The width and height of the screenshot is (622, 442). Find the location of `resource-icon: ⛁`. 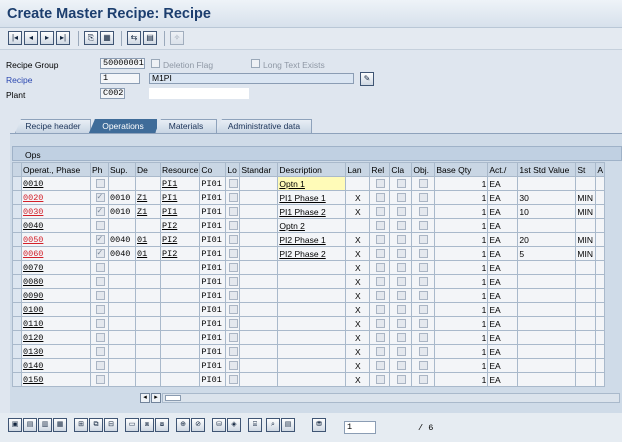

resource-icon: ⛁ is located at coordinates (219, 425).